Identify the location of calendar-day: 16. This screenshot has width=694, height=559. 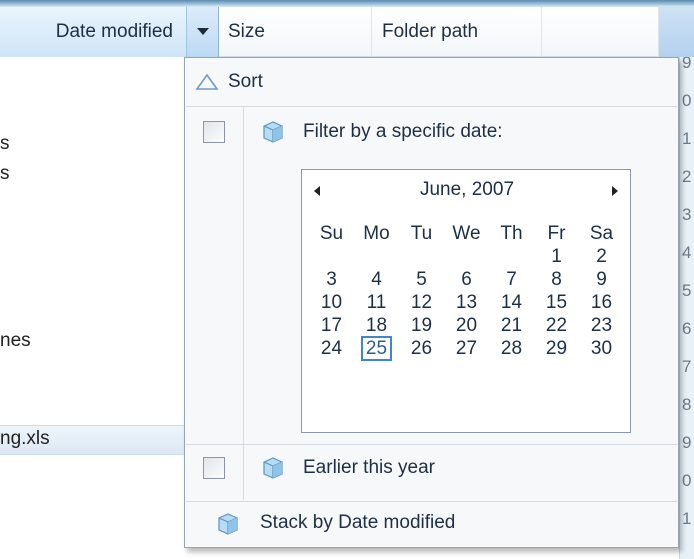
(601, 302).